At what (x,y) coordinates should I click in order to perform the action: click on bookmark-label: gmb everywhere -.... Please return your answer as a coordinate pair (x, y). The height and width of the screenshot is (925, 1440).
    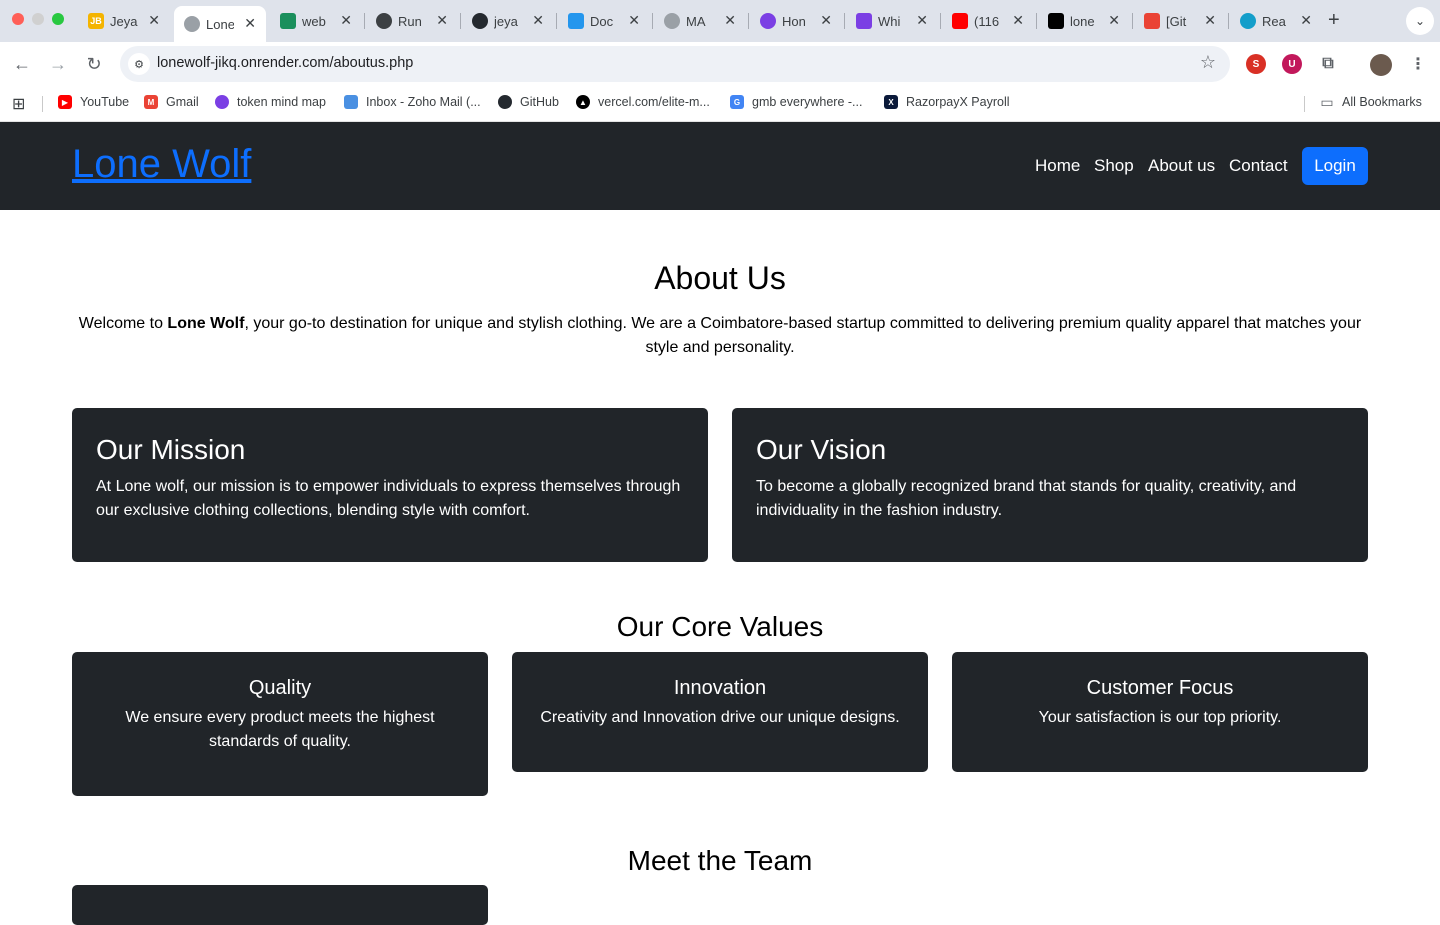
    Looking at the image, I should click on (807, 102).